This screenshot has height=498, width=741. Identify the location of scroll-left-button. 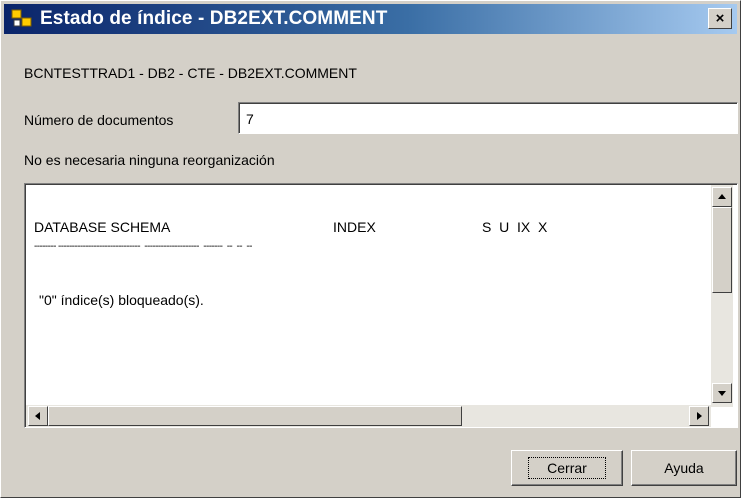
(38, 416).